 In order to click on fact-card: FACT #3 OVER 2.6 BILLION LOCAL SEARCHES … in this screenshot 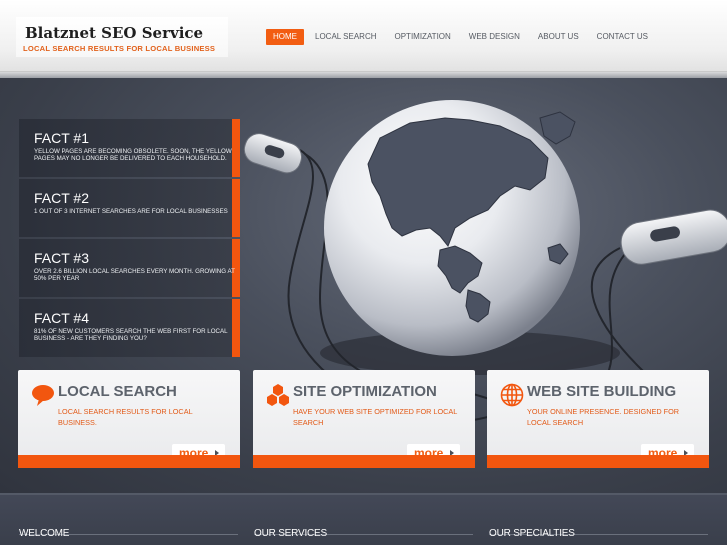, I will do `click(129, 268)`.